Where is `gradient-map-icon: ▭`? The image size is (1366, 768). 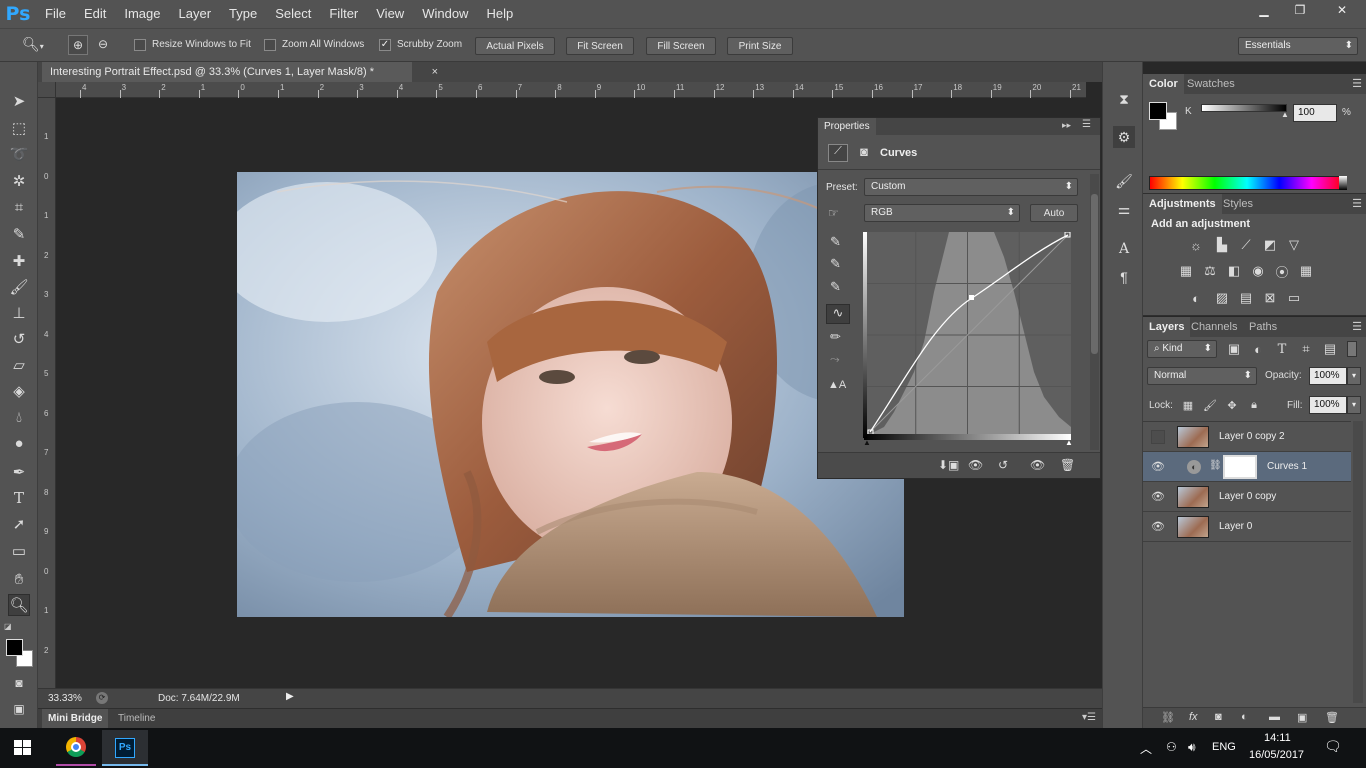
gradient-map-icon: ▭ is located at coordinates (1294, 298).